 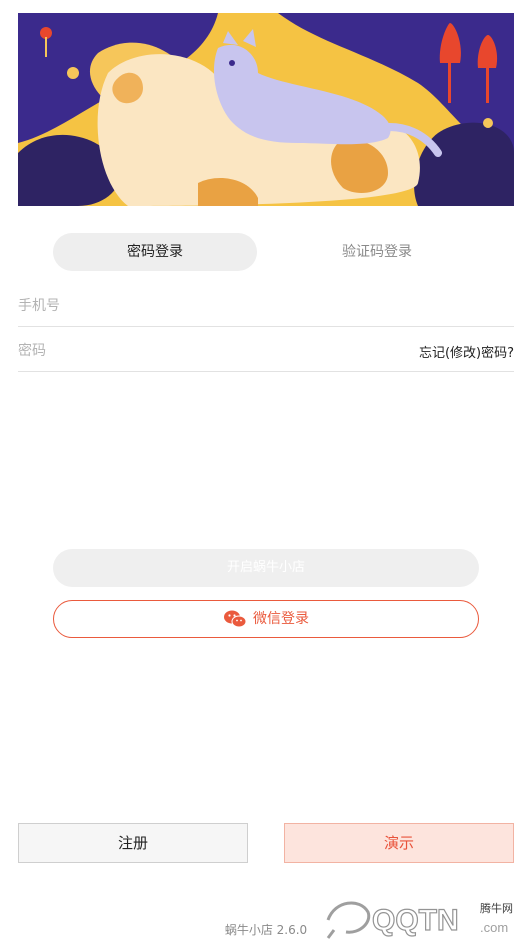 I want to click on wechat-login-button: 微信登录, so click(x=266, y=619).